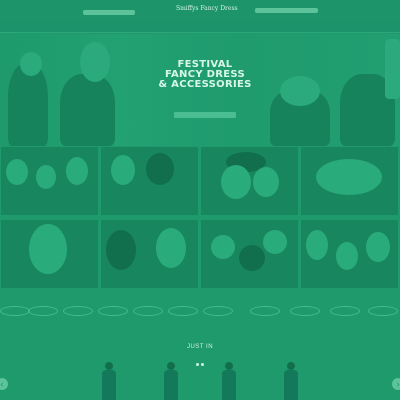  I want to click on header-account-bar, so click(286, 10).